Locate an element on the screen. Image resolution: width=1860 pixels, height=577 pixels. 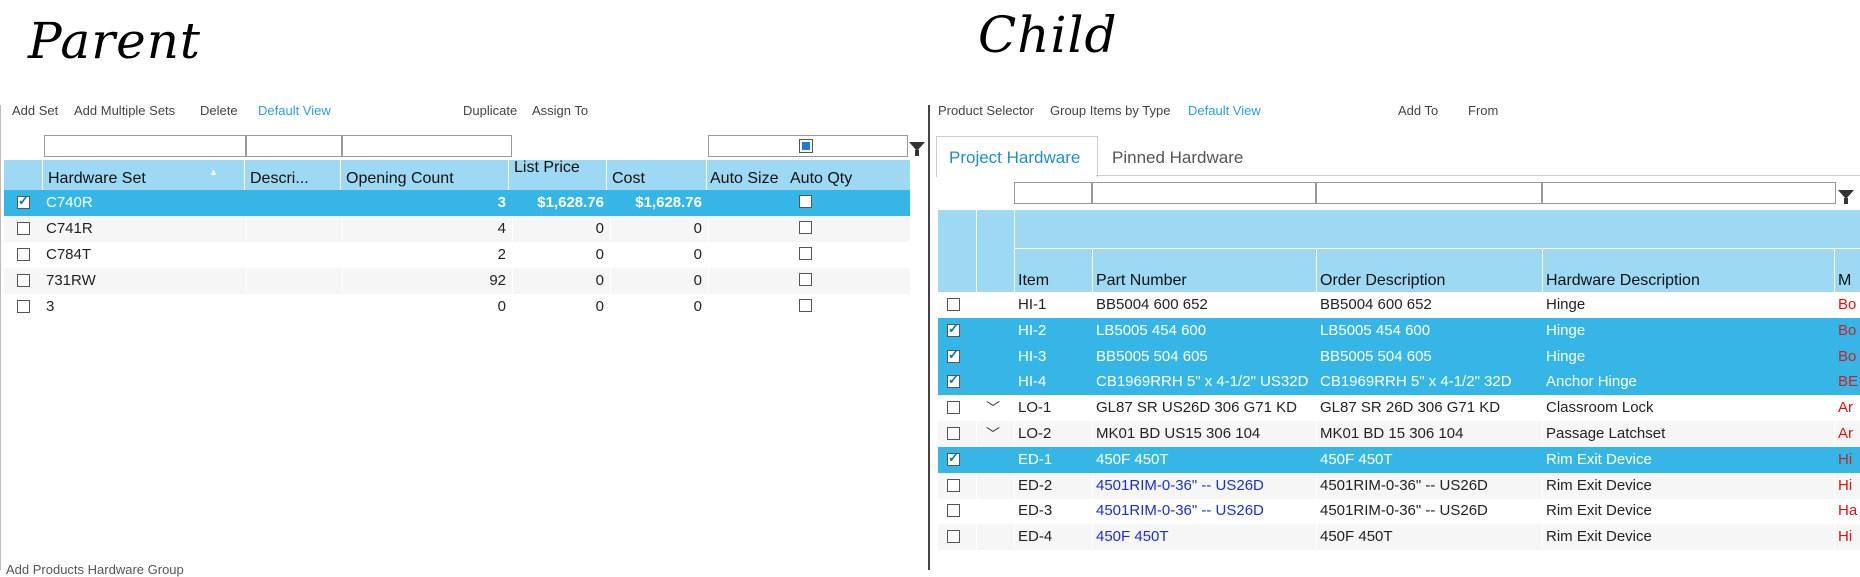
group-items-by-type-button: Group Items by Type is located at coordinates (1110, 110).